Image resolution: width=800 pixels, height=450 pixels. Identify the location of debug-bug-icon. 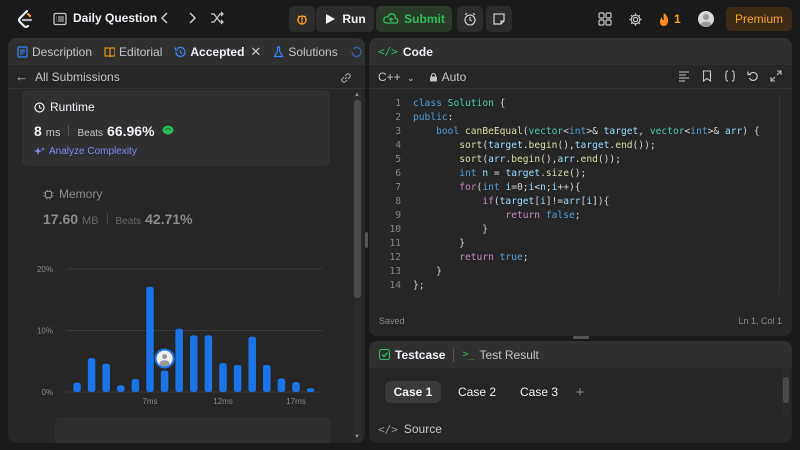
(302, 19).